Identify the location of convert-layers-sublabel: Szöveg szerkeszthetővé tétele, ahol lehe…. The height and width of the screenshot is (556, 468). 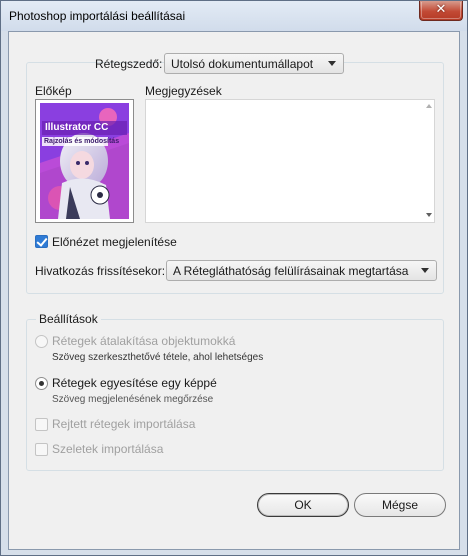
(158, 357).